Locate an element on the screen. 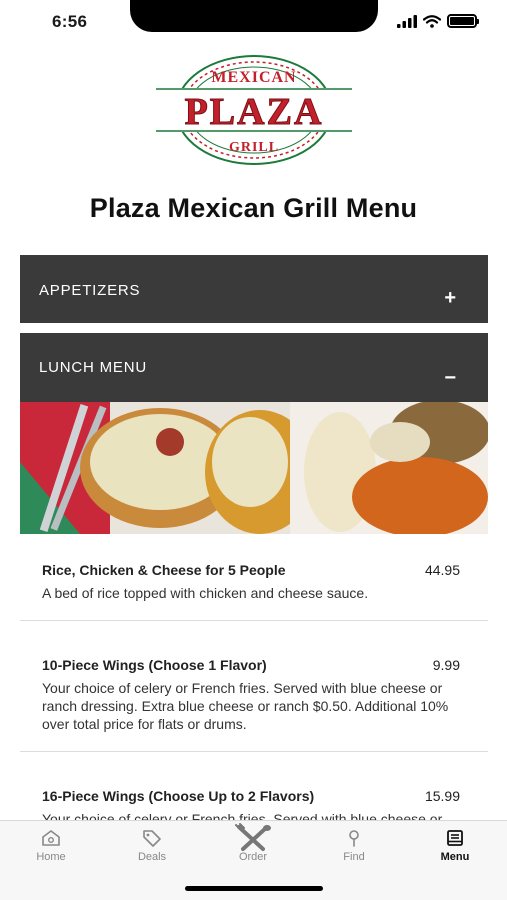 This screenshot has width=507, height=900. status-icons is located at coordinates (438, 21).